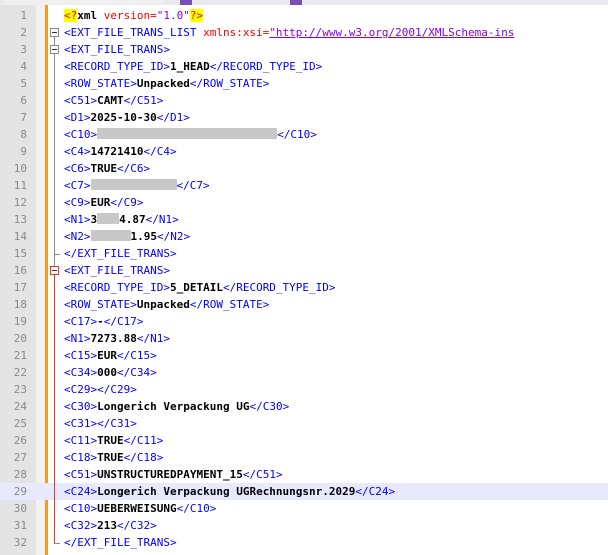 The image size is (608, 555). I want to click on xml-tag: </C6>, so click(134, 168).